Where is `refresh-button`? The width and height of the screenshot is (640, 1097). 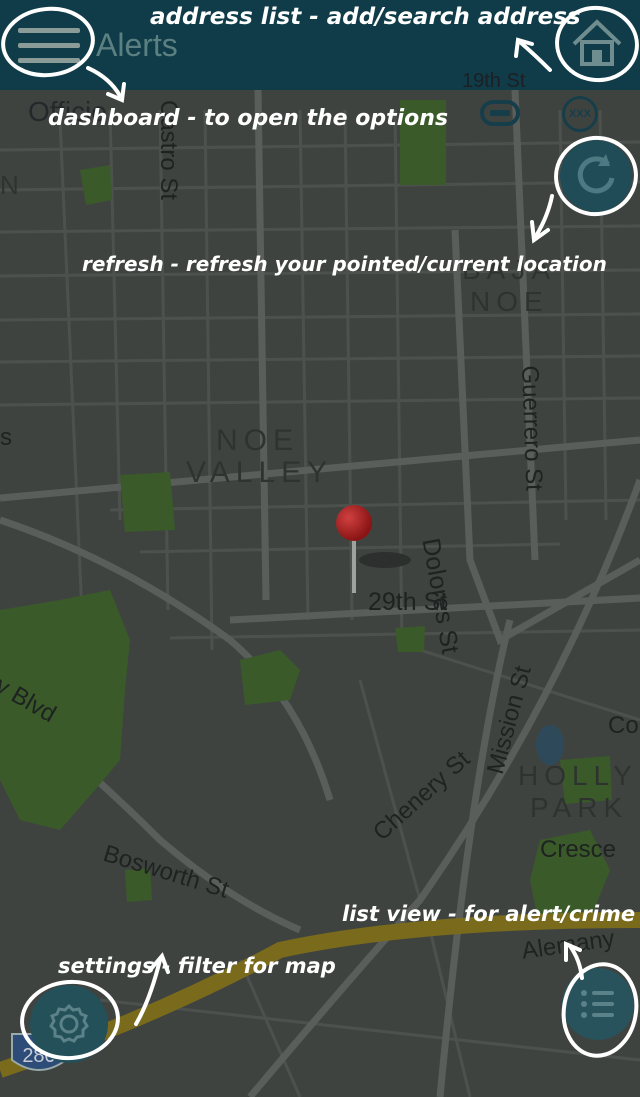
refresh-button is located at coordinates (596, 176).